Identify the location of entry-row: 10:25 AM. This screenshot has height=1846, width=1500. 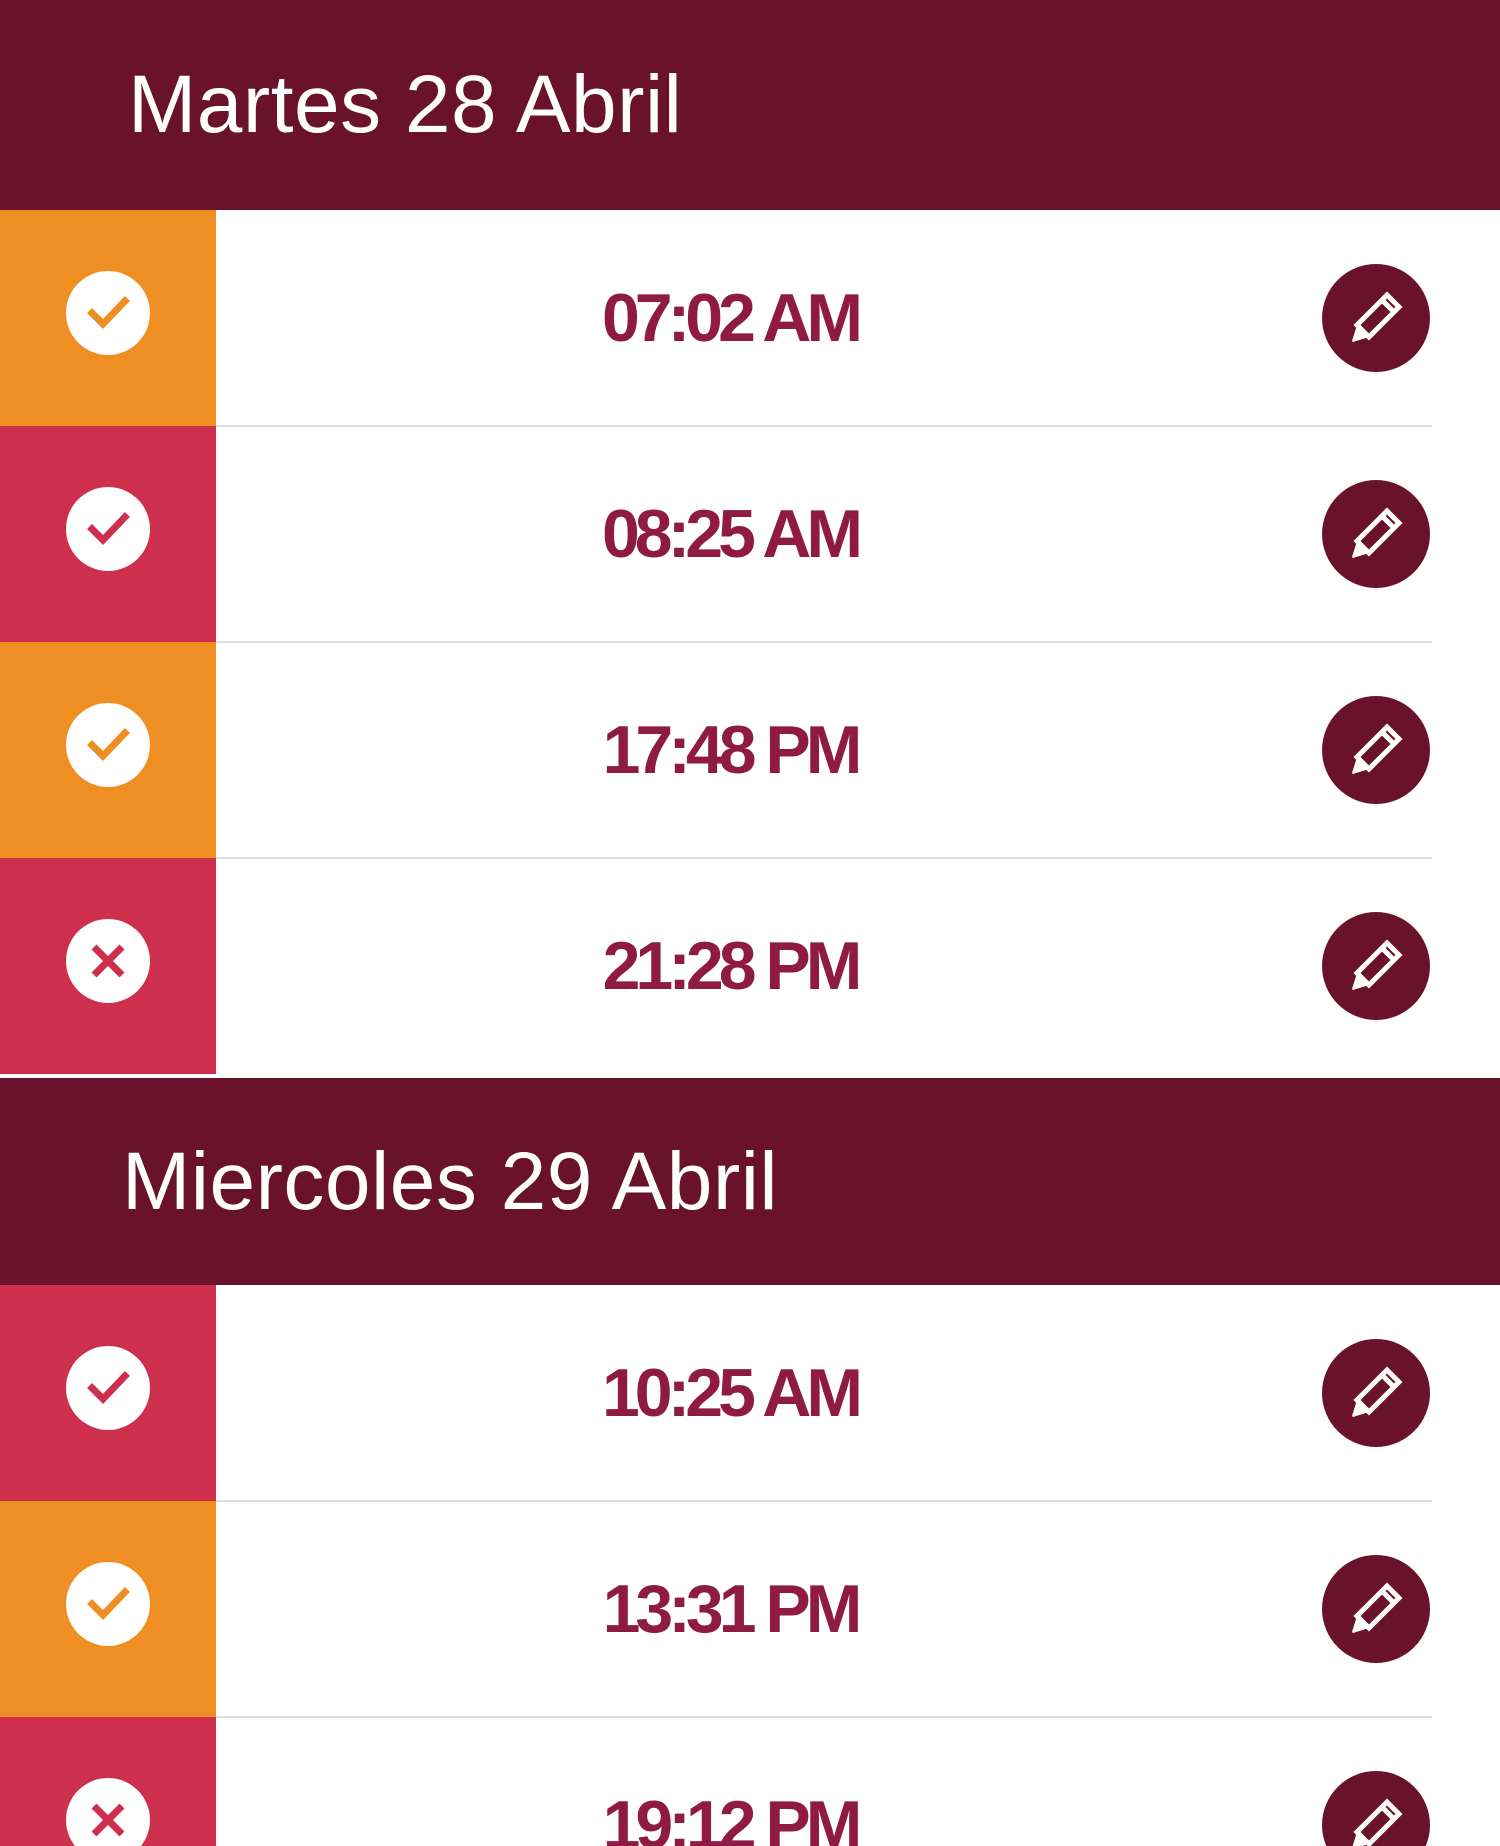
(750, 1393).